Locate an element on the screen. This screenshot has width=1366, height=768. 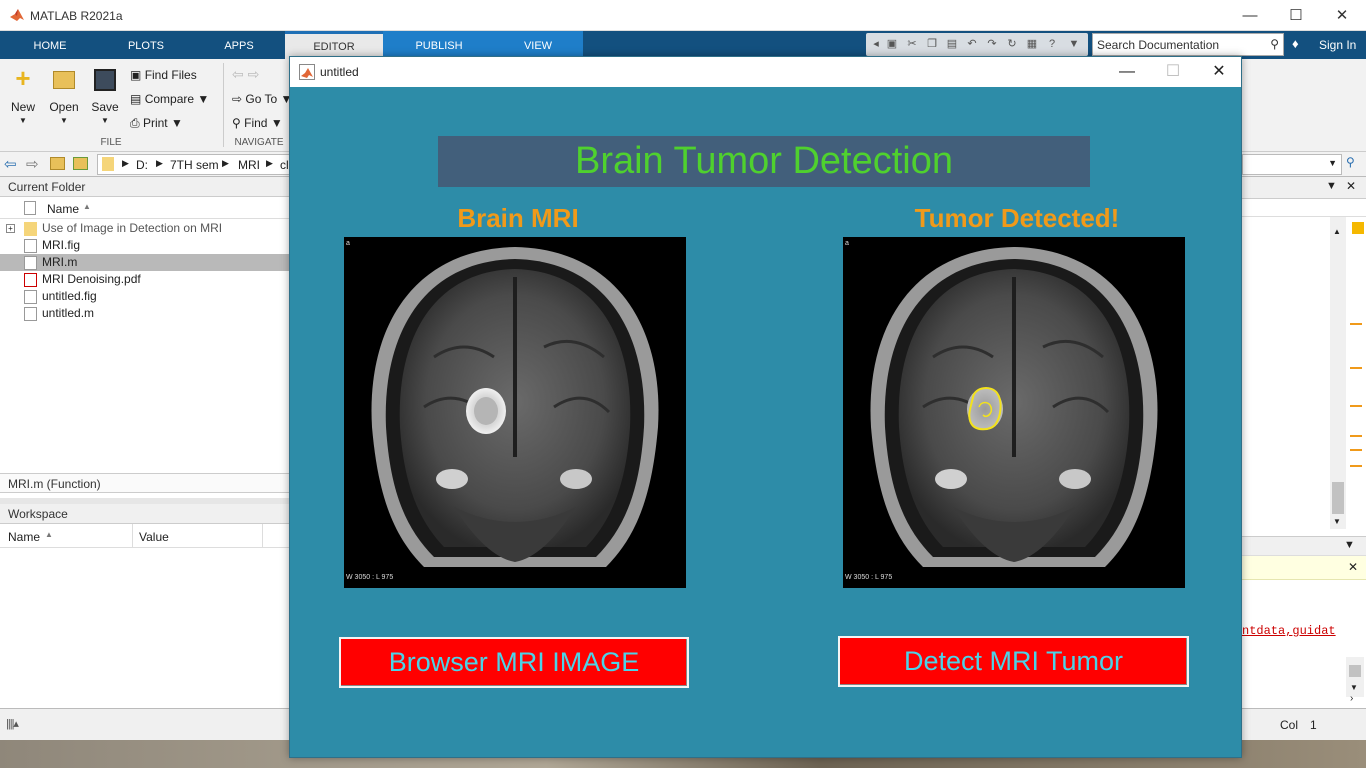
close-info-icon: ✕ is located at coordinates (1353, 567).